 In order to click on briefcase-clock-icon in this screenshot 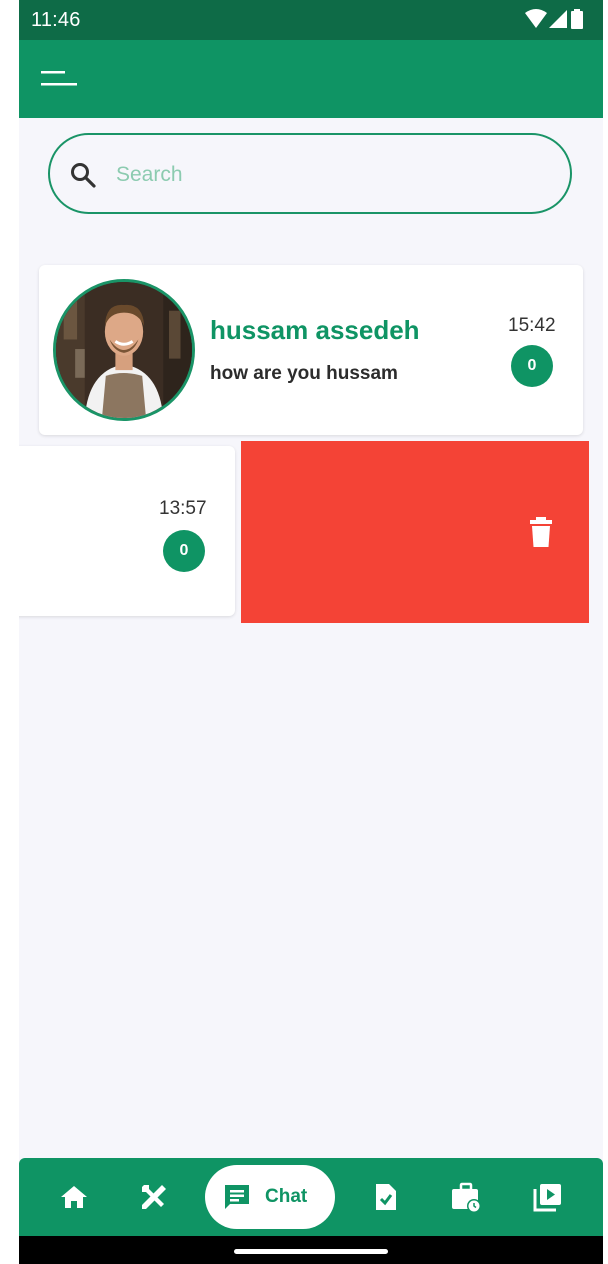, I will do `click(466, 1197)`.